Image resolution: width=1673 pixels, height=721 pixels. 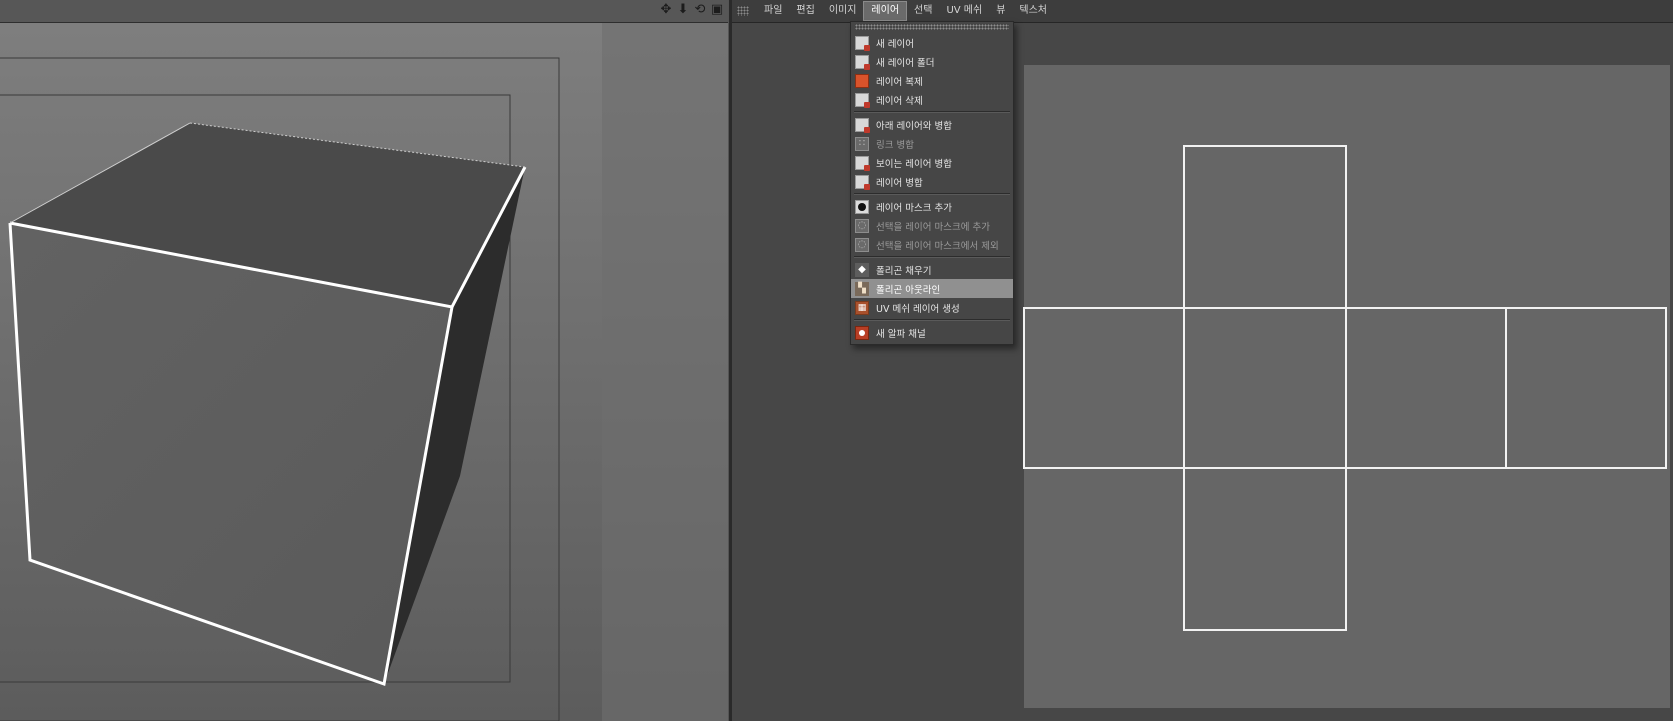 I want to click on merge-layers-icon, so click(x=862, y=182).